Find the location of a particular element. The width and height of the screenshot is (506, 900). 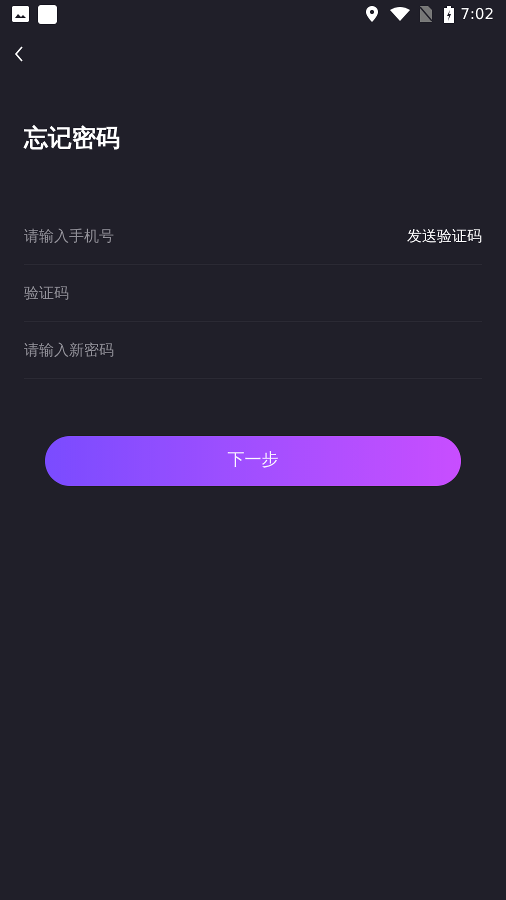

send-code-button: 发送验证码 is located at coordinates (444, 236).